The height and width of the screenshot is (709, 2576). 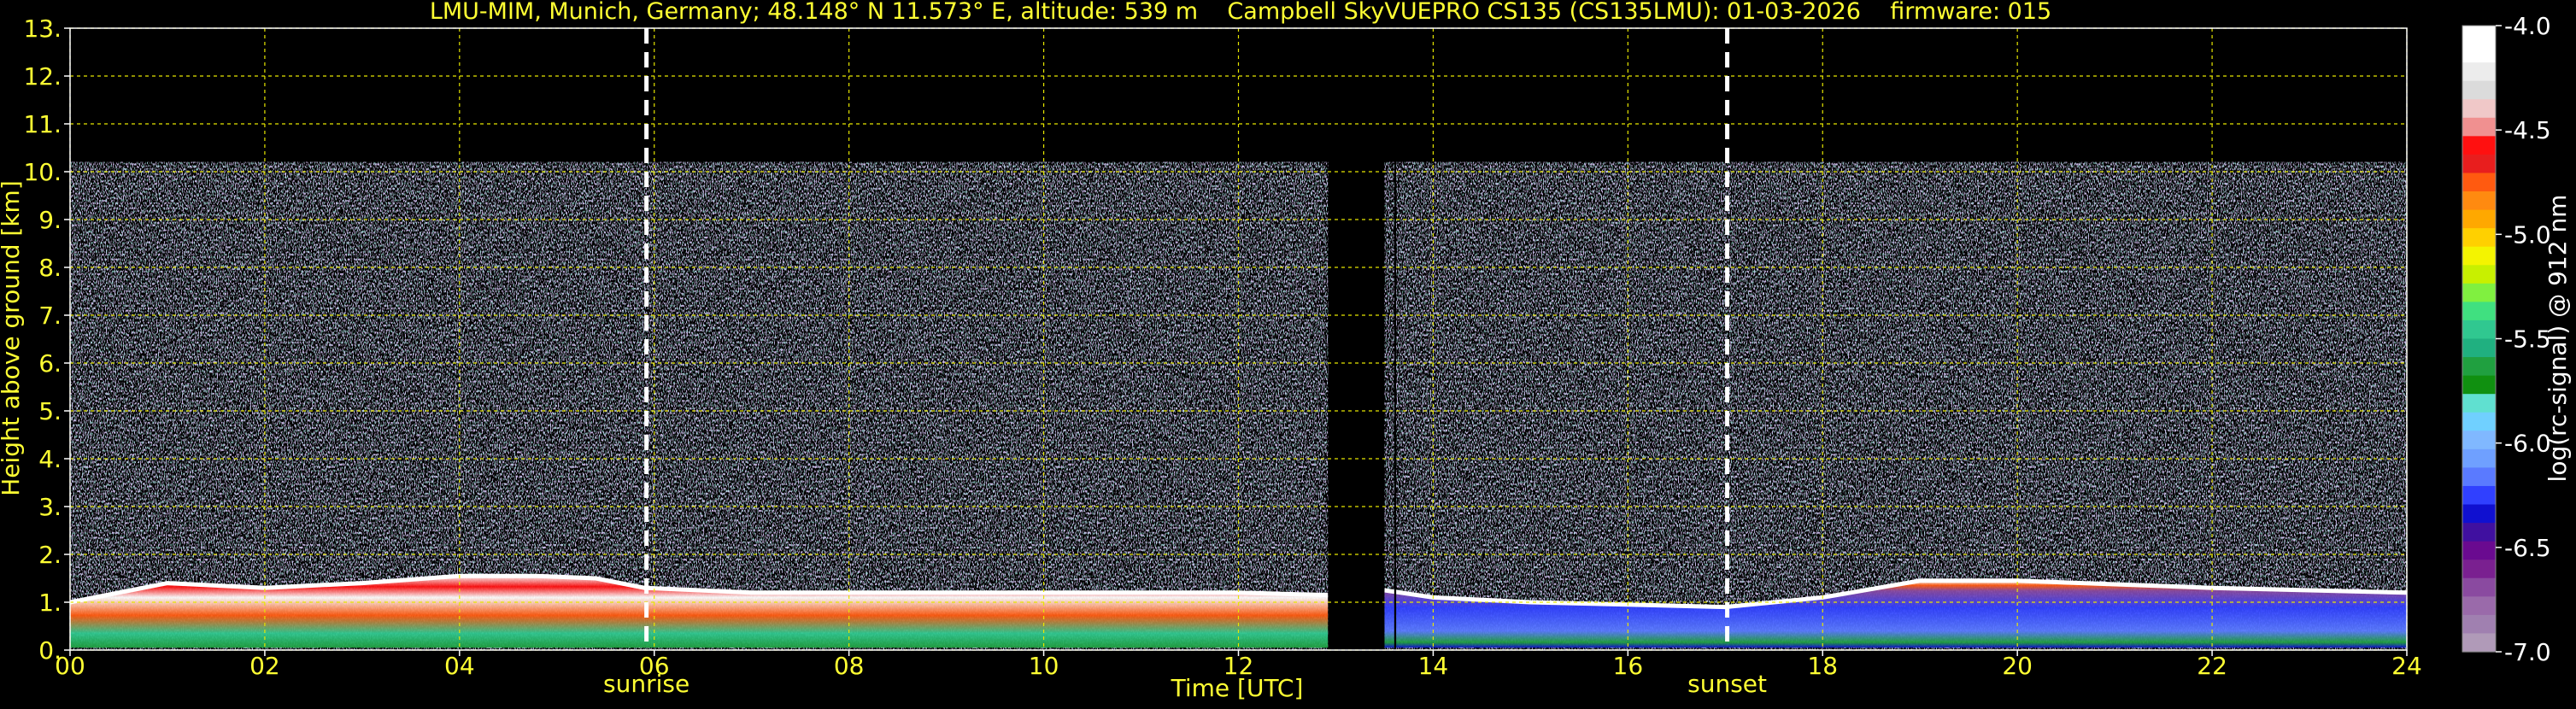 I want to click on y-tick-label-5: 5., so click(x=50, y=411).